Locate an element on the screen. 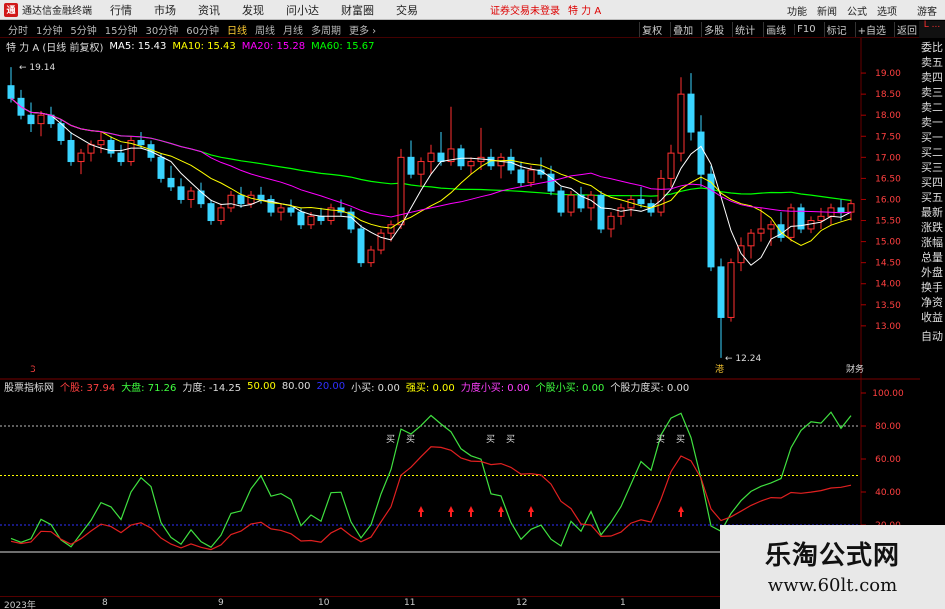  f10-button: F10 is located at coordinates (805, 29).